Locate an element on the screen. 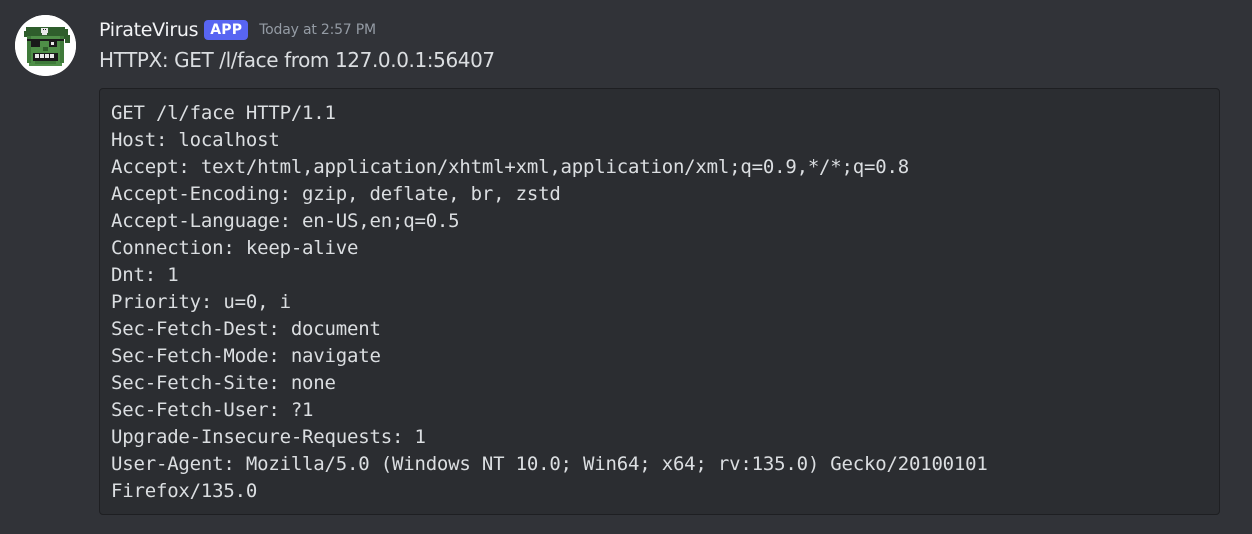  message-text: HTTPX: GET /l/face from 127.0.0.1:56407 is located at coordinates (297, 60).